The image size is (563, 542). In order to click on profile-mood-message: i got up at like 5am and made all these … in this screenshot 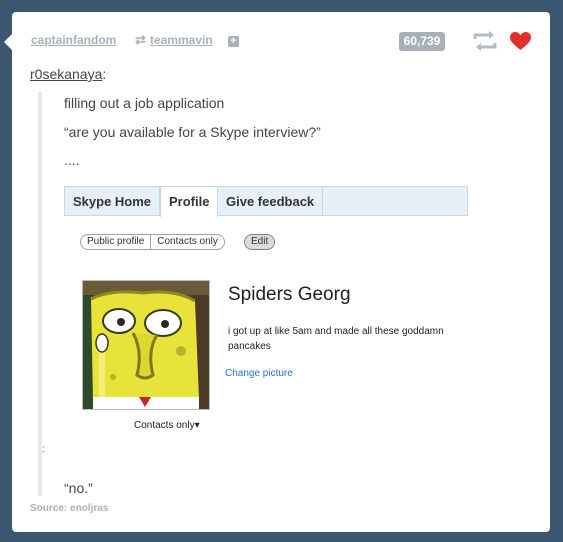, I will do `click(336, 339)`.